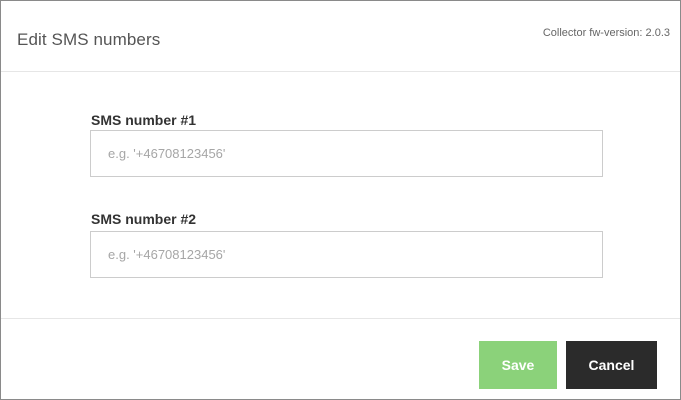 The image size is (681, 400). I want to click on sms-number-1-label: SMS number #1, so click(144, 120).